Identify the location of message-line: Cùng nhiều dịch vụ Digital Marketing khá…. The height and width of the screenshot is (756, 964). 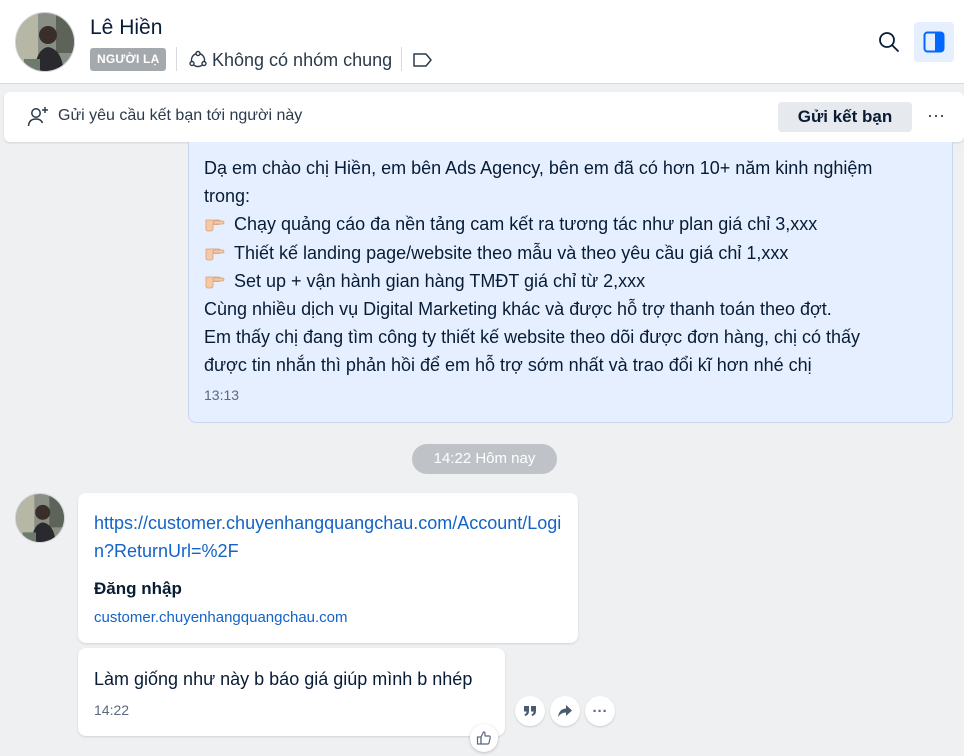
(518, 309).